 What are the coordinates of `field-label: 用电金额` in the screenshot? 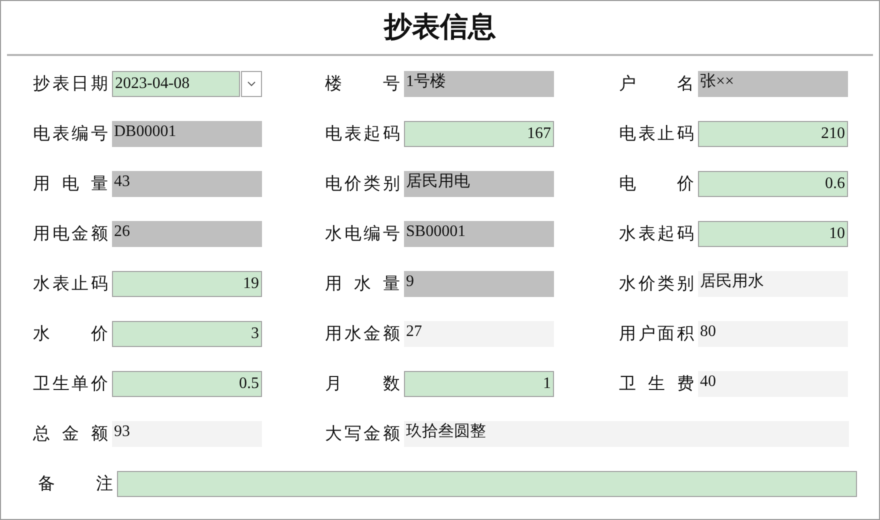 It's located at (70, 234).